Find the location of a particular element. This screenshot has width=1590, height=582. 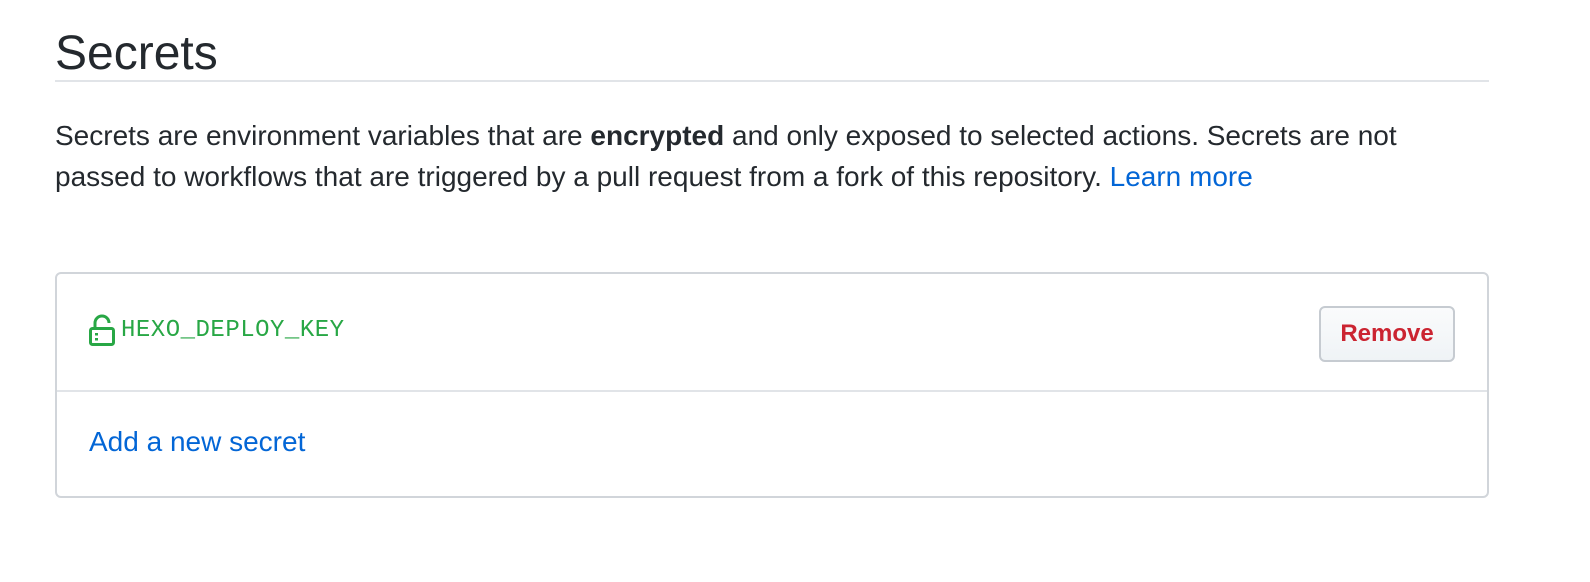

remove-secret-button: Remove is located at coordinates (1387, 334).